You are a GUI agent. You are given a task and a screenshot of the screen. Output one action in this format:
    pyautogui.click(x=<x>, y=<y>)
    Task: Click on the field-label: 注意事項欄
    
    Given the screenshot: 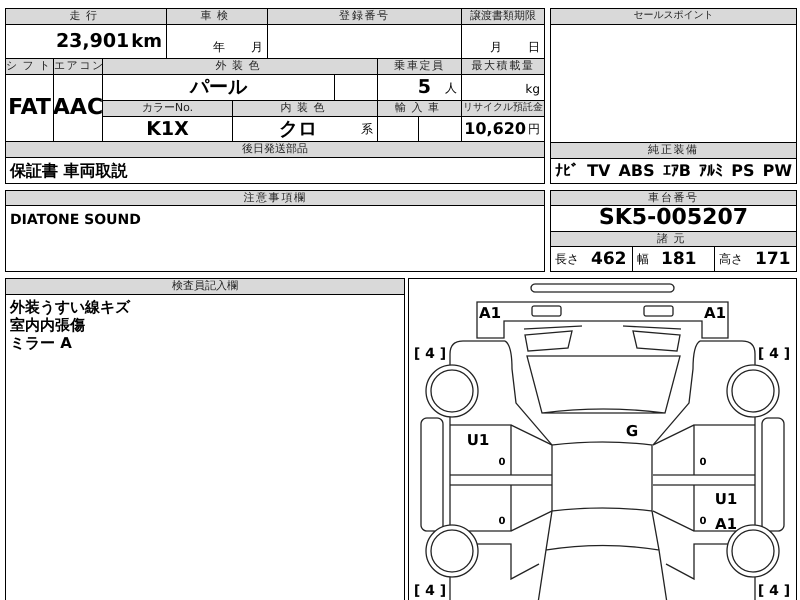 What is the action you would take?
    pyautogui.click(x=275, y=198)
    